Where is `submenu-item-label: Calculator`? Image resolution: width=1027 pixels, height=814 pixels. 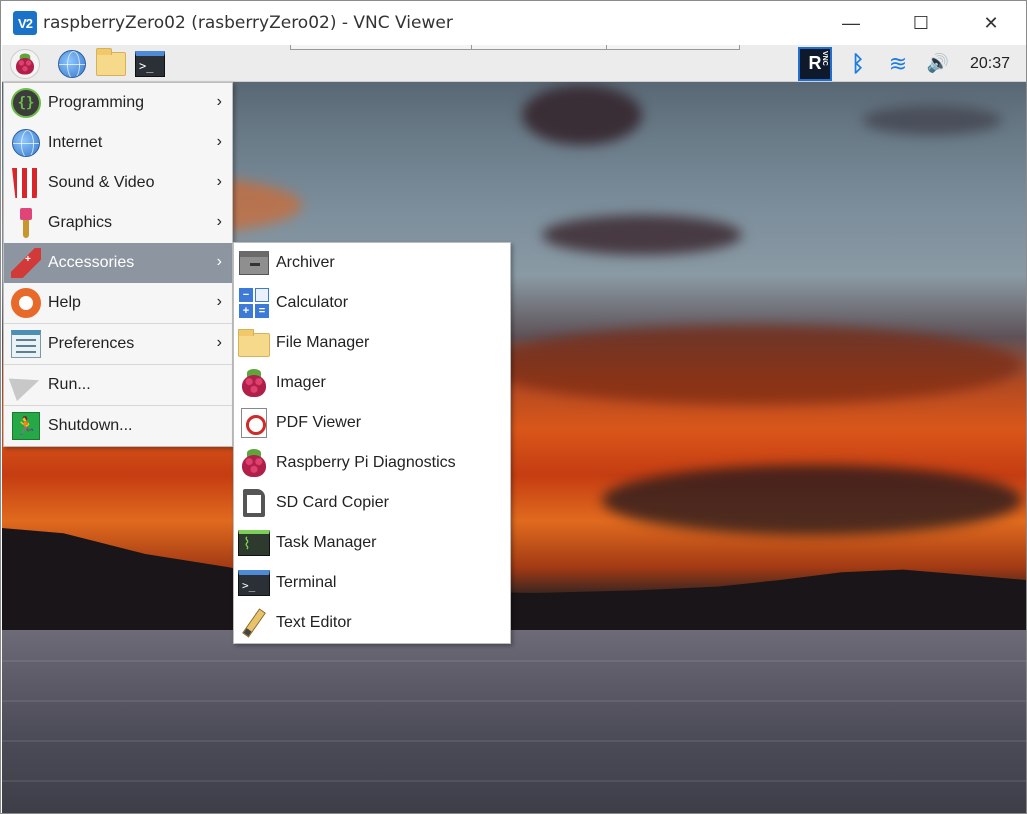 submenu-item-label: Calculator is located at coordinates (312, 302).